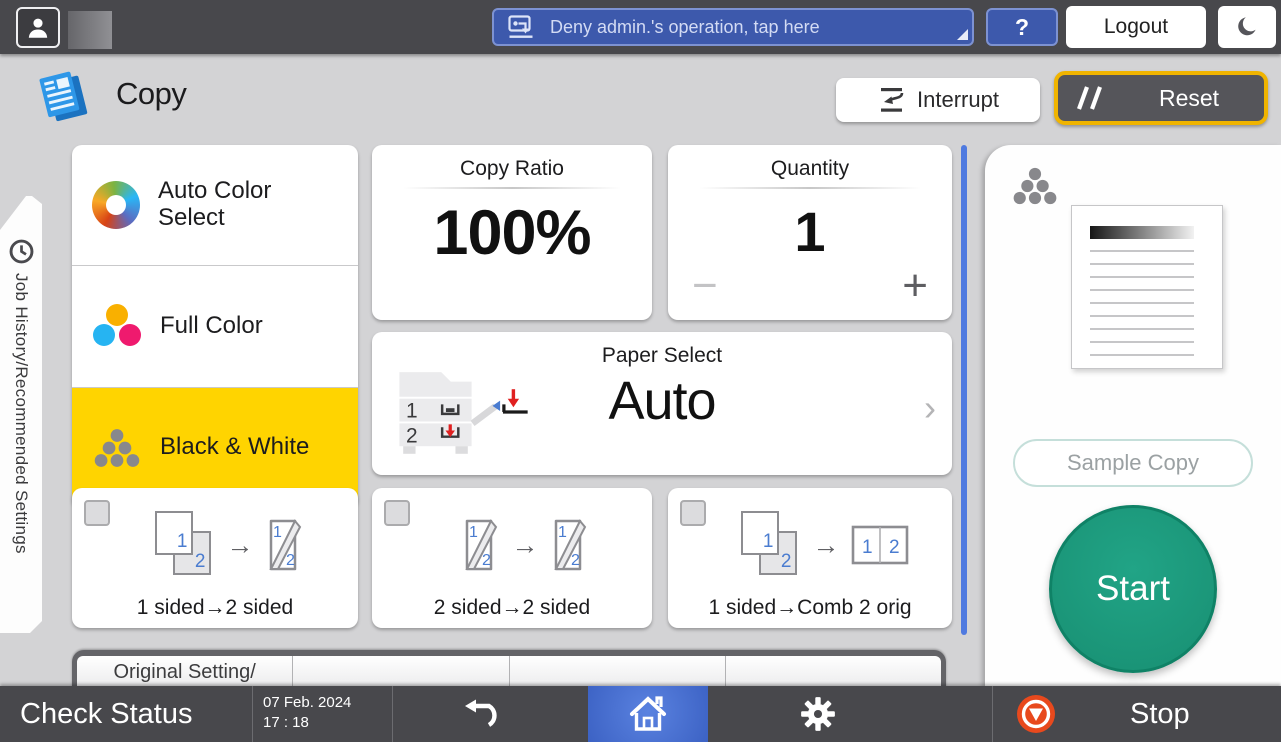 The height and width of the screenshot is (742, 1281). Describe the element at coordinates (520, 26) in the screenshot. I see `admin-operation-icon` at that location.